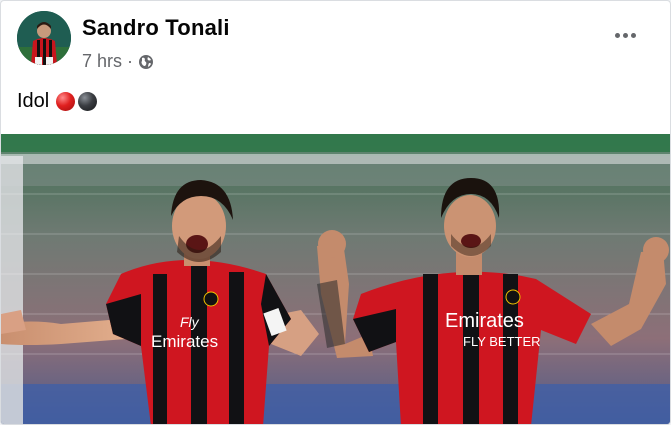 This screenshot has width=671, height=425. Describe the element at coordinates (146, 62) in the screenshot. I see `globe-icon` at that location.